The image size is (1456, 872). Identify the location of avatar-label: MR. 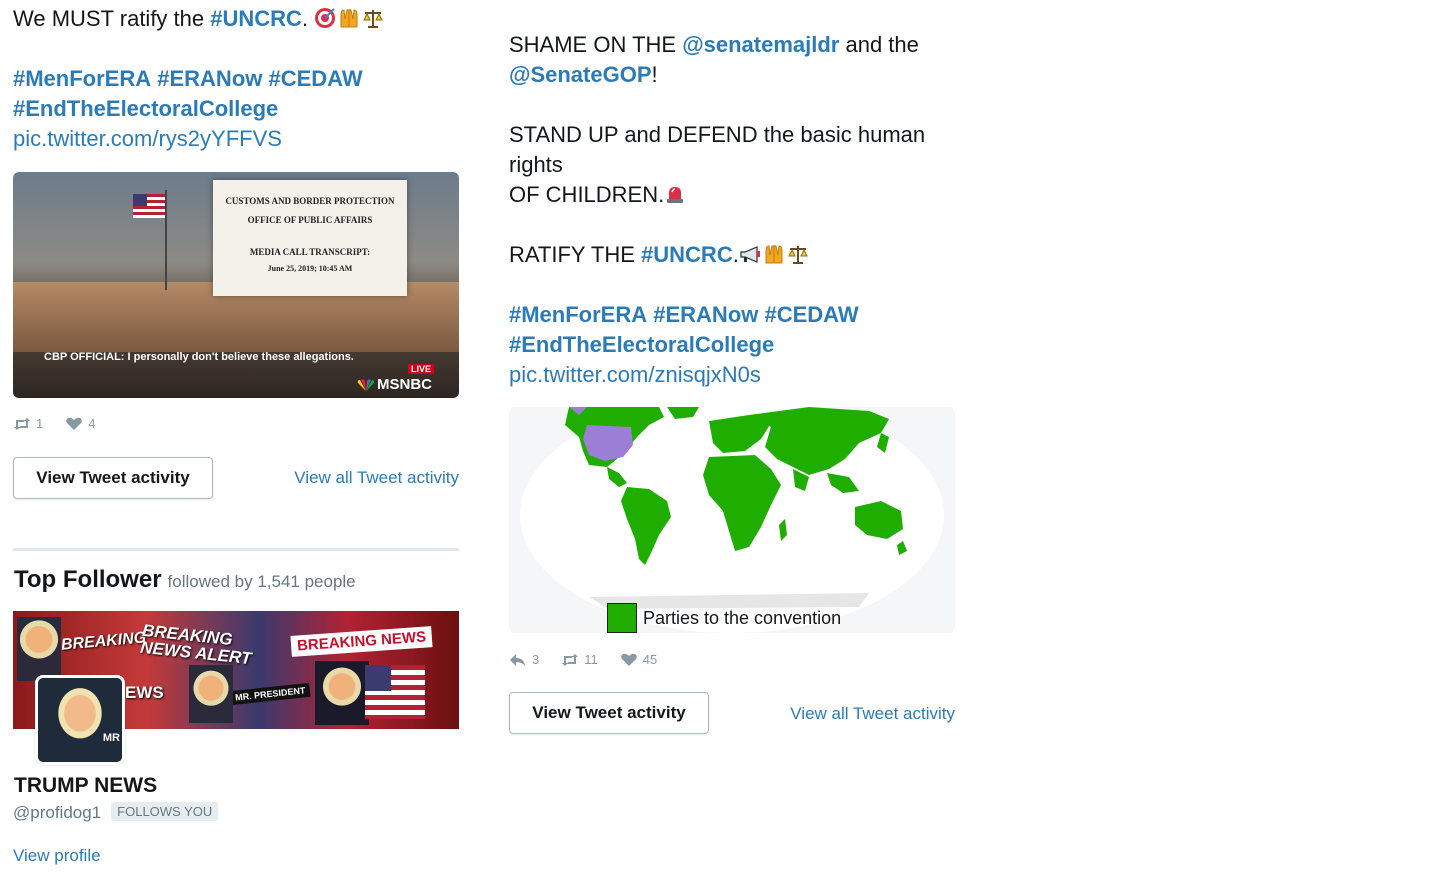
(111, 738).